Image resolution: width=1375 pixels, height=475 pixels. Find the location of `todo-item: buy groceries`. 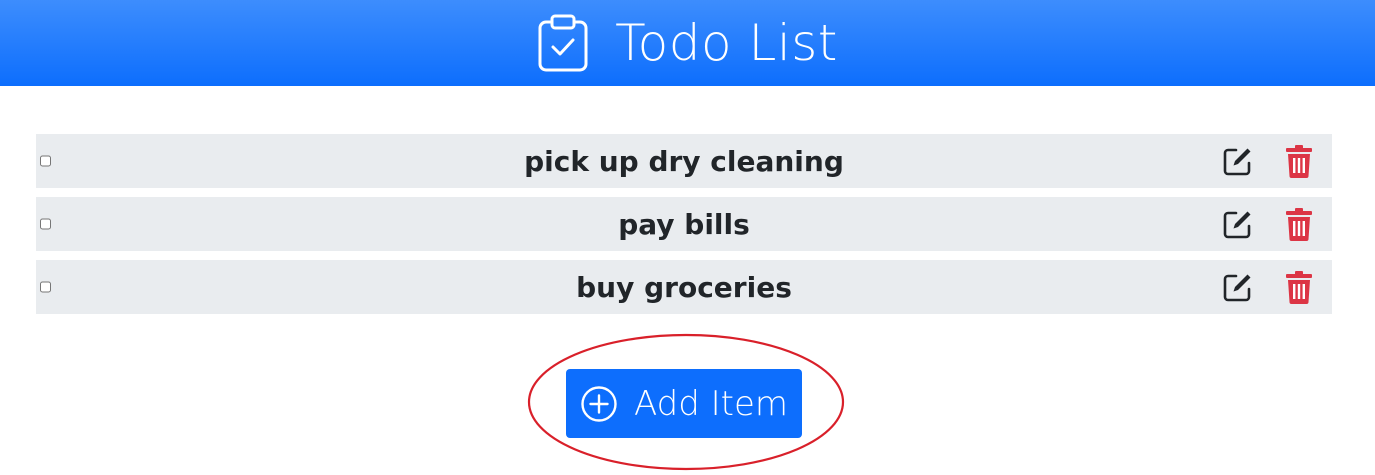

todo-item: buy groceries is located at coordinates (684, 287).